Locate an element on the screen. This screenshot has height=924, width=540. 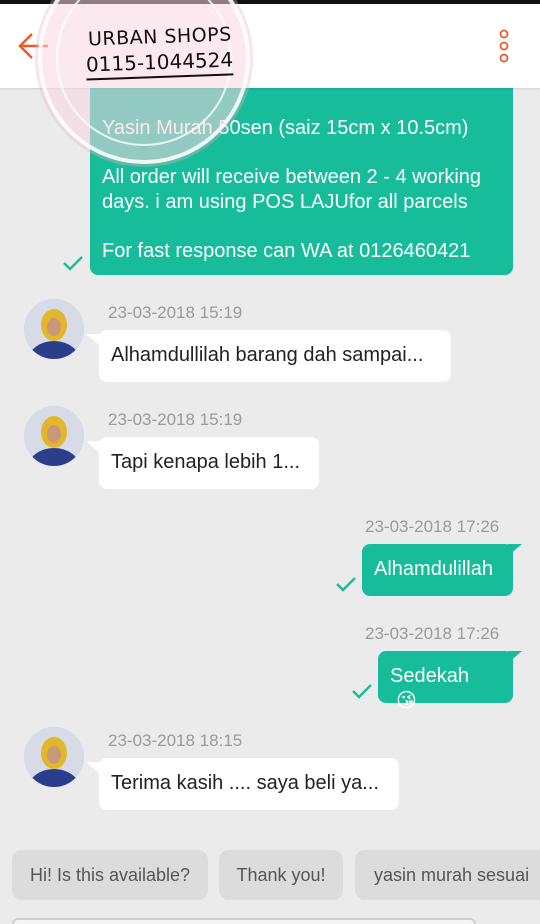
more-options-button is located at coordinates (504, 46).